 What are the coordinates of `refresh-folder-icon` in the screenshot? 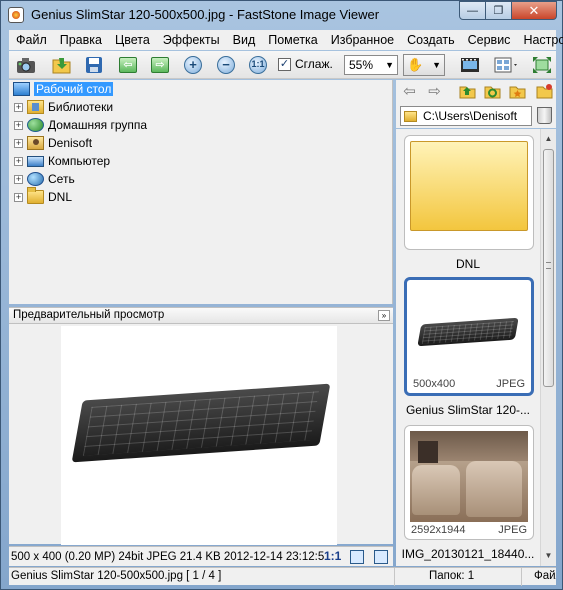 It's located at (492, 91).